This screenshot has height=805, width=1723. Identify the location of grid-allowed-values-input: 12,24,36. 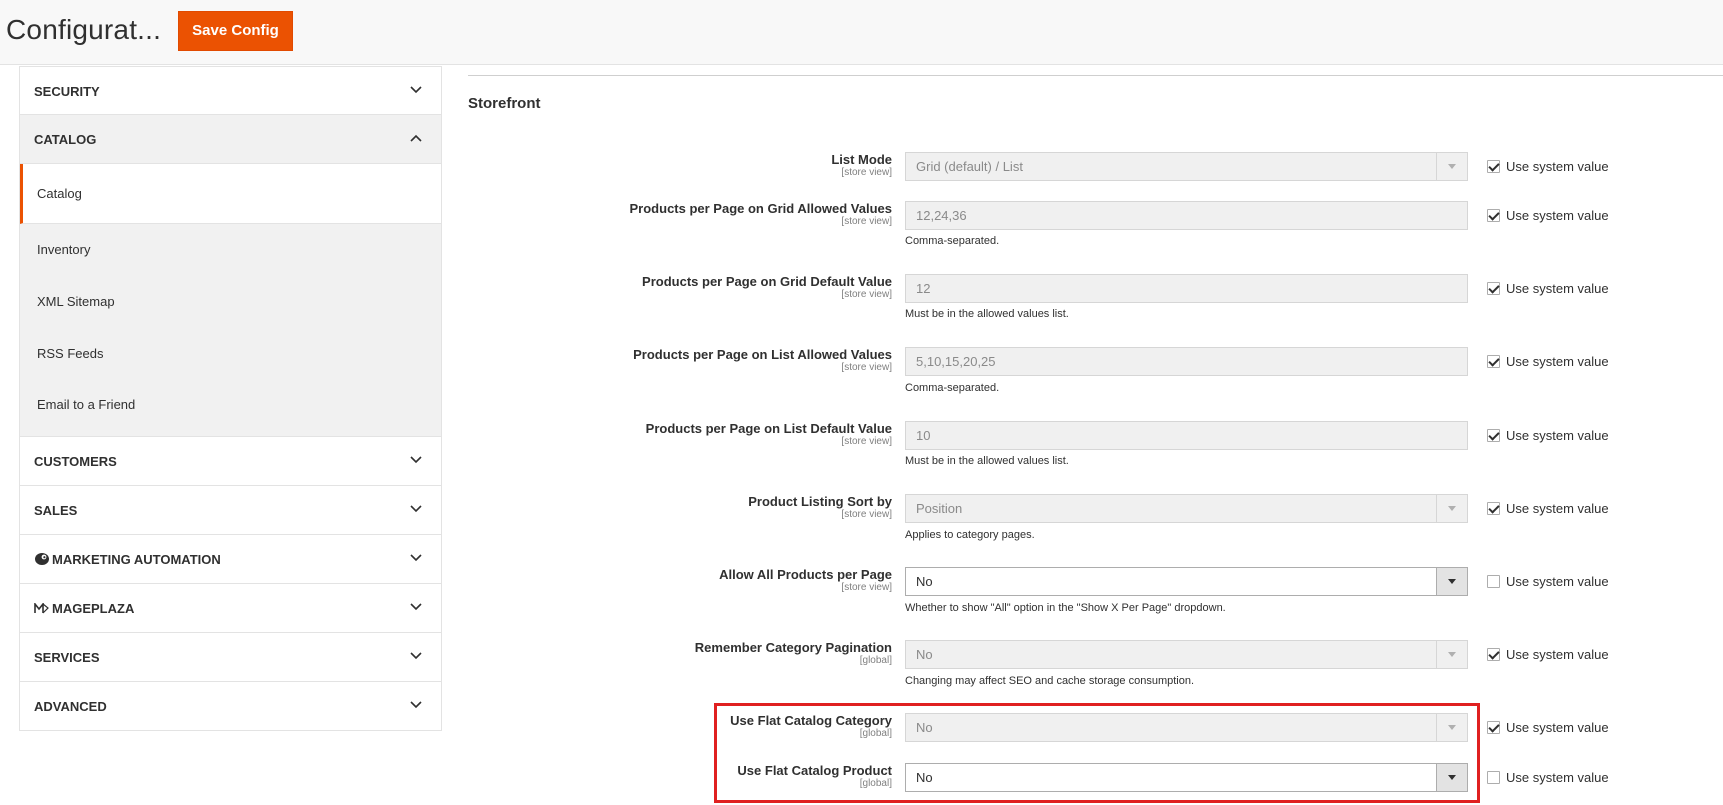
(1186, 215).